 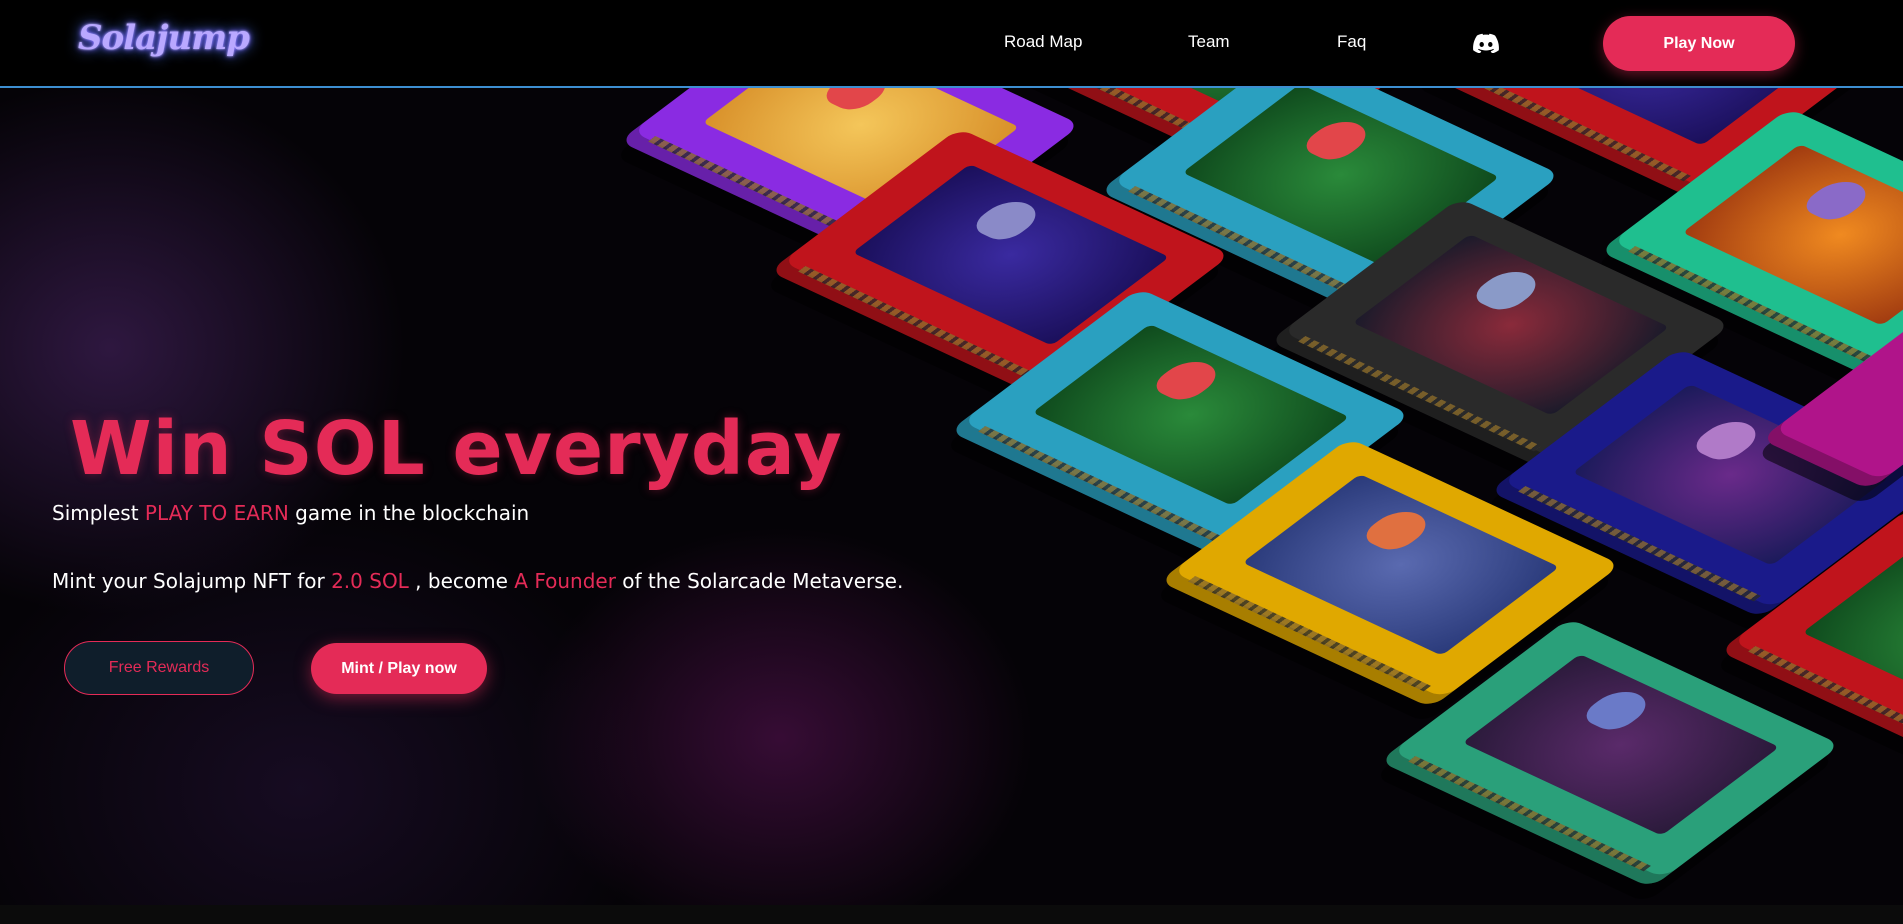 I want to click on top-navbar: Solajump Road Map Team Faq Play Now, so click(x=951, y=44).